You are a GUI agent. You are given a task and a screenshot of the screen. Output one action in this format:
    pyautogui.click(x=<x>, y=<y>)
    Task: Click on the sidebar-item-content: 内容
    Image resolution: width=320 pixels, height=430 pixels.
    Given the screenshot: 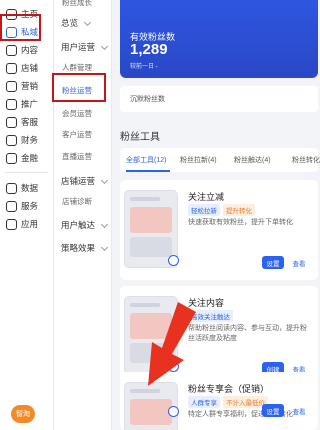 What is the action you would take?
    pyautogui.click(x=27, y=50)
    